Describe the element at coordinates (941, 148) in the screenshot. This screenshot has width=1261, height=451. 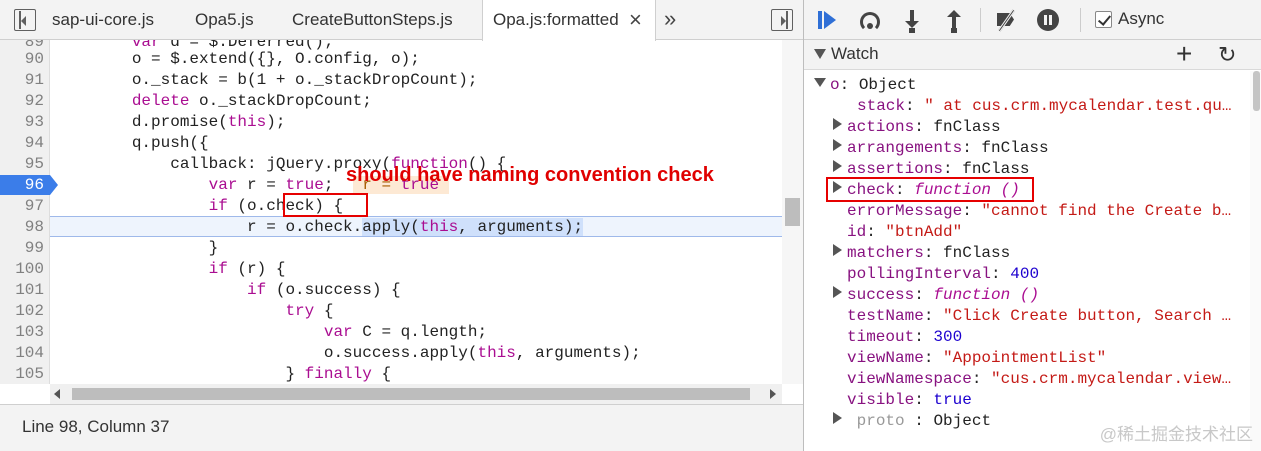
I see `prop-arrangements: arrangements: fnClass` at that location.